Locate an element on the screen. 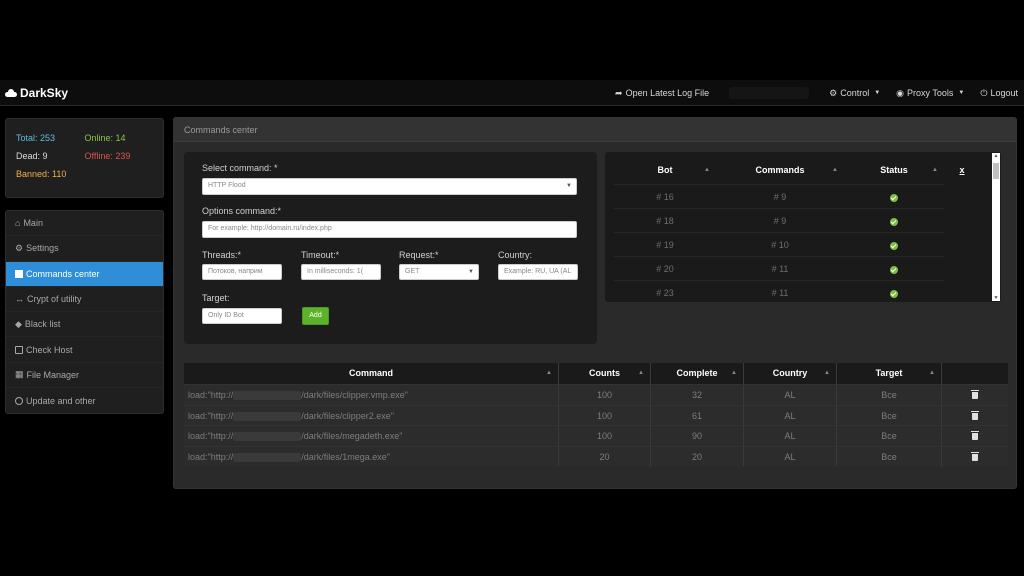  bots-scrollbar: ▲ ▼ is located at coordinates (996, 227).